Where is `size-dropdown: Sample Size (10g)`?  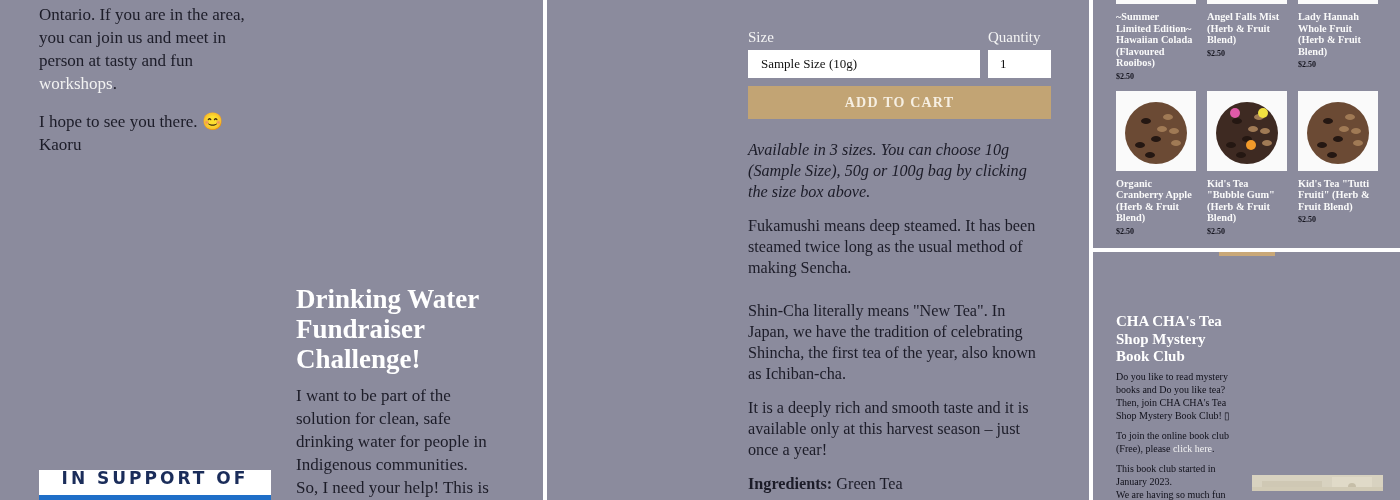 size-dropdown: Sample Size (10g) is located at coordinates (864, 64).